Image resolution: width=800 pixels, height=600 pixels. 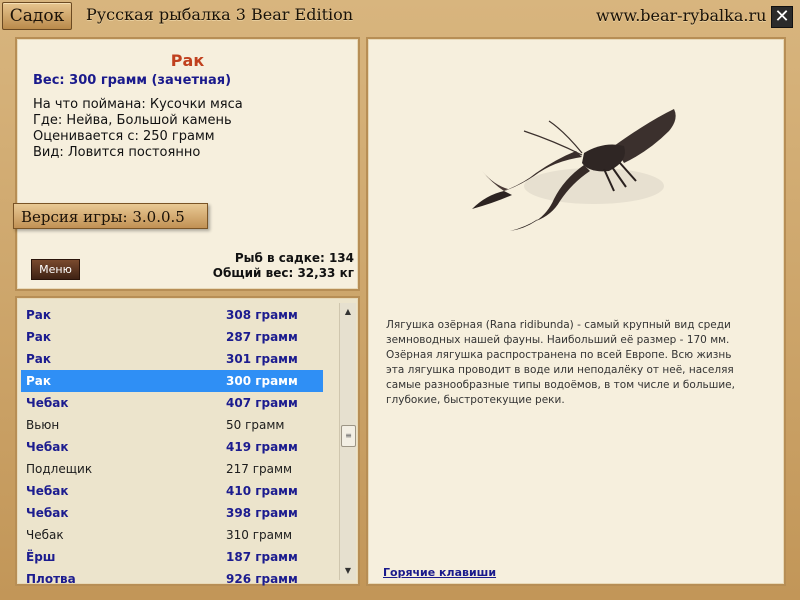 I want to click on list-item: Чебак 310 грамм, so click(x=172, y=535).